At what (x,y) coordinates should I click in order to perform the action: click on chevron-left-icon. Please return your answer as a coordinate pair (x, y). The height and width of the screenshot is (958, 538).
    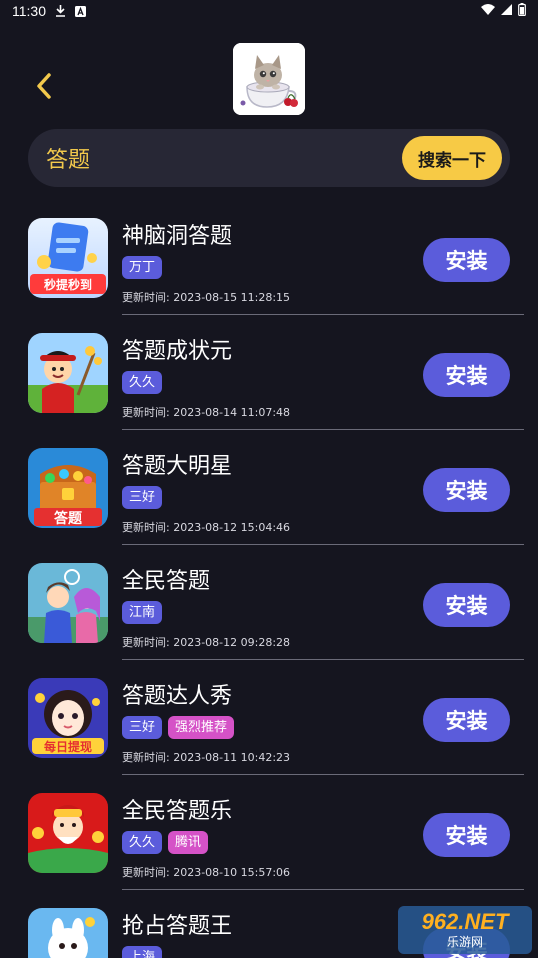
    Looking at the image, I should click on (44, 86).